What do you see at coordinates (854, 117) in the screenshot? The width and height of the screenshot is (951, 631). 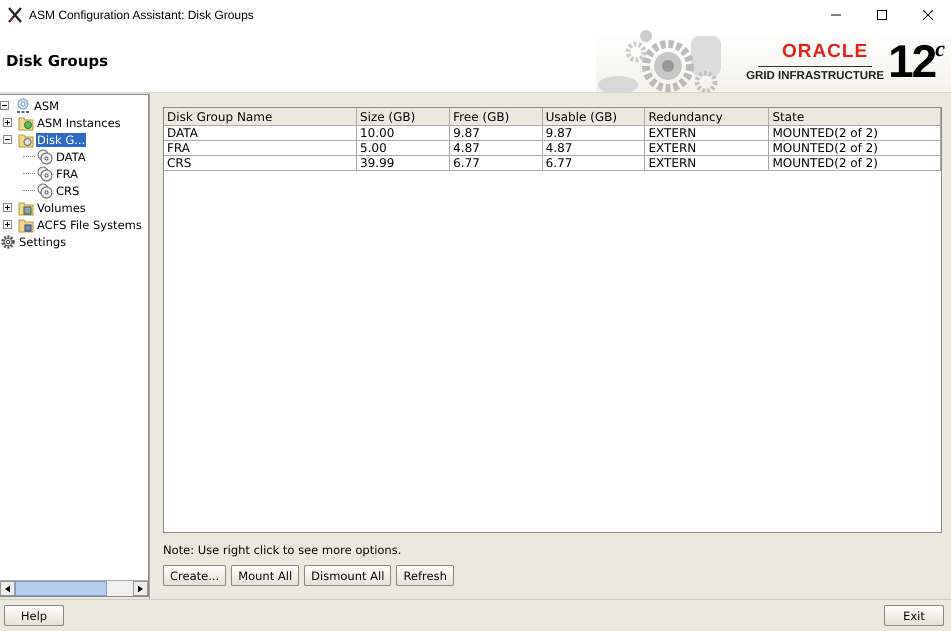 I see `column-header: State` at bounding box center [854, 117].